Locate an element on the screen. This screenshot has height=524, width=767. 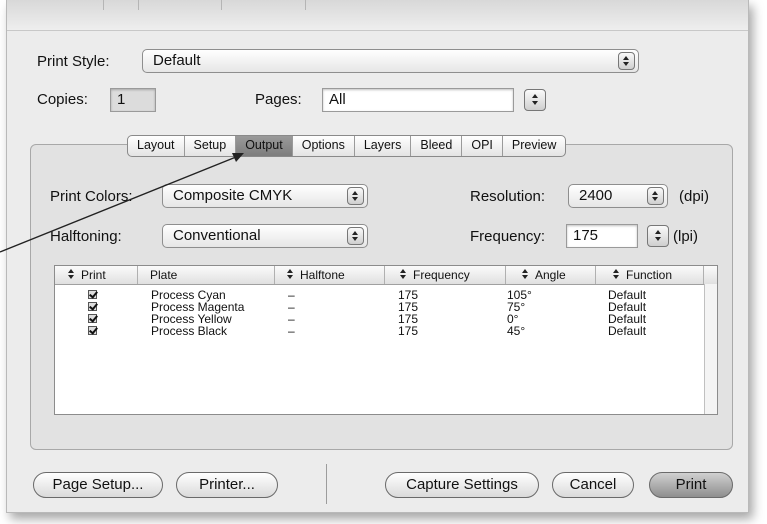
cancel-button: Cancel is located at coordinates (593, 485).